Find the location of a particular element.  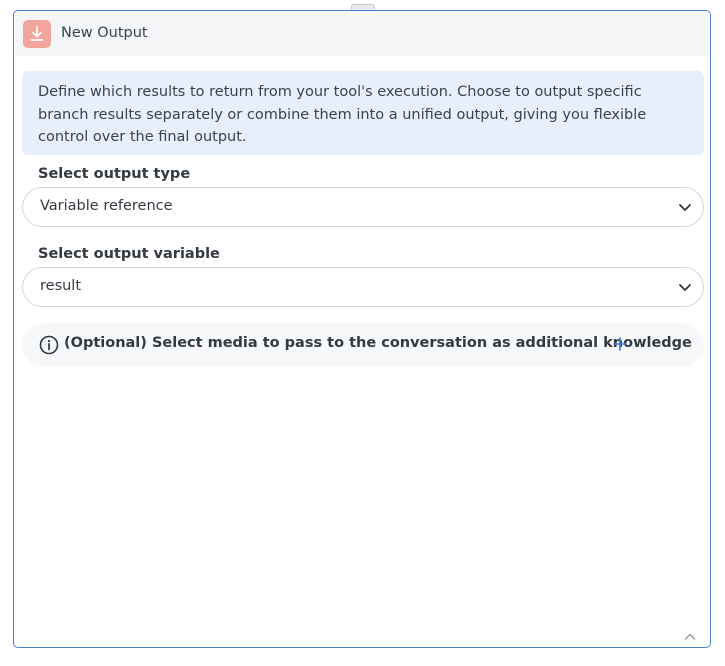

node-header: New Output is located at coordinates (362, 34).